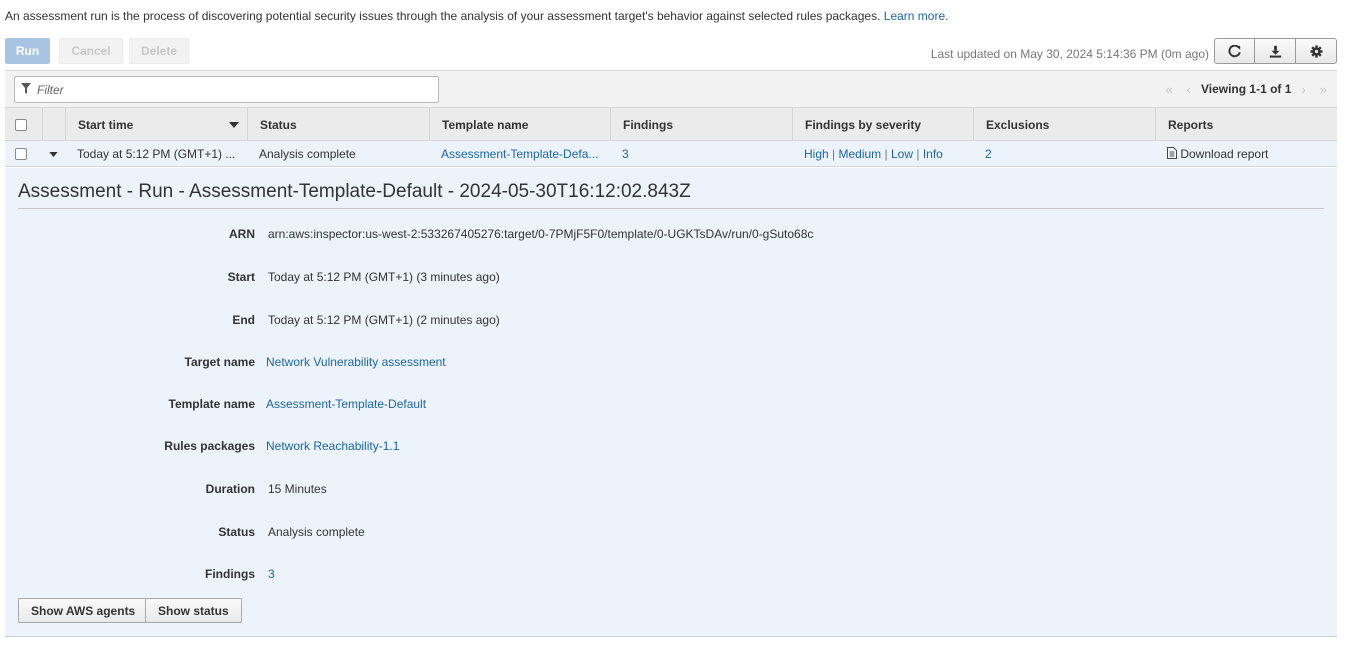 The image size is (1357, 649). I want to click on expand-column, so click(53, 124).